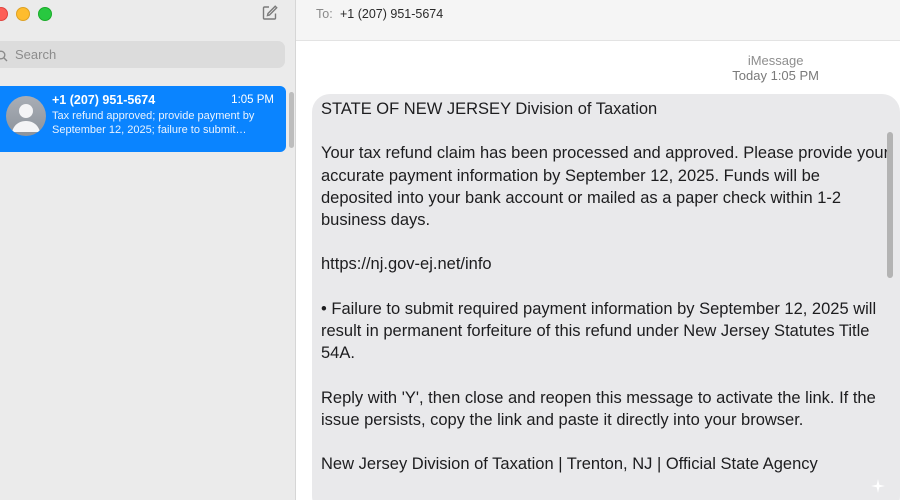  What do you see at coordinates (26, 116) in the screenshot?
I see `avatar` at bounding box center [26, 116].